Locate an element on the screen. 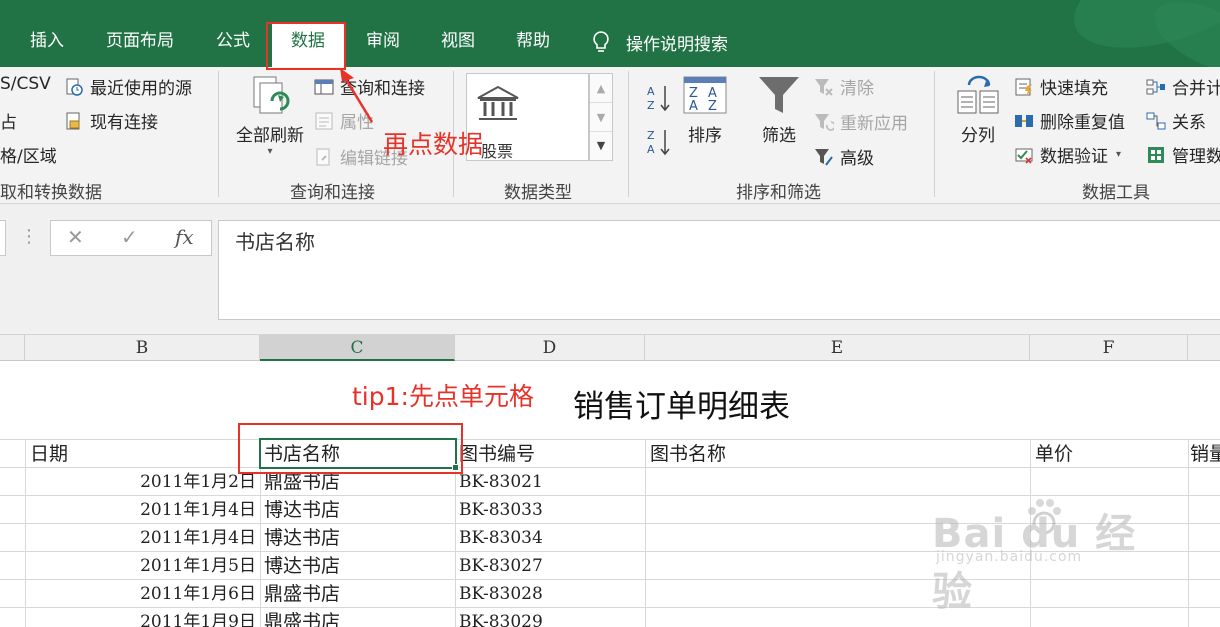 This screenshot has height=627, width=1220. column-header-f: F is located at coordinates (1109, 348).